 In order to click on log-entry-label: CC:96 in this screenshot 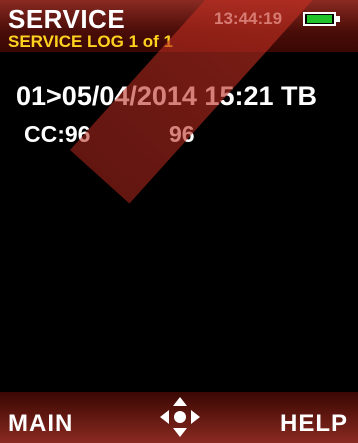, I will do `click(57, 134)`.